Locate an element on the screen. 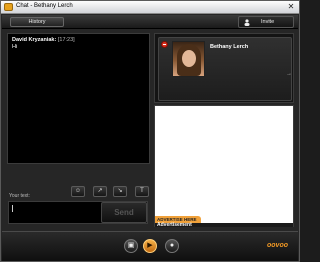 The height and width of the screenshot is (262, 320). mic-icon: ● is located at coordinates (172, 246).